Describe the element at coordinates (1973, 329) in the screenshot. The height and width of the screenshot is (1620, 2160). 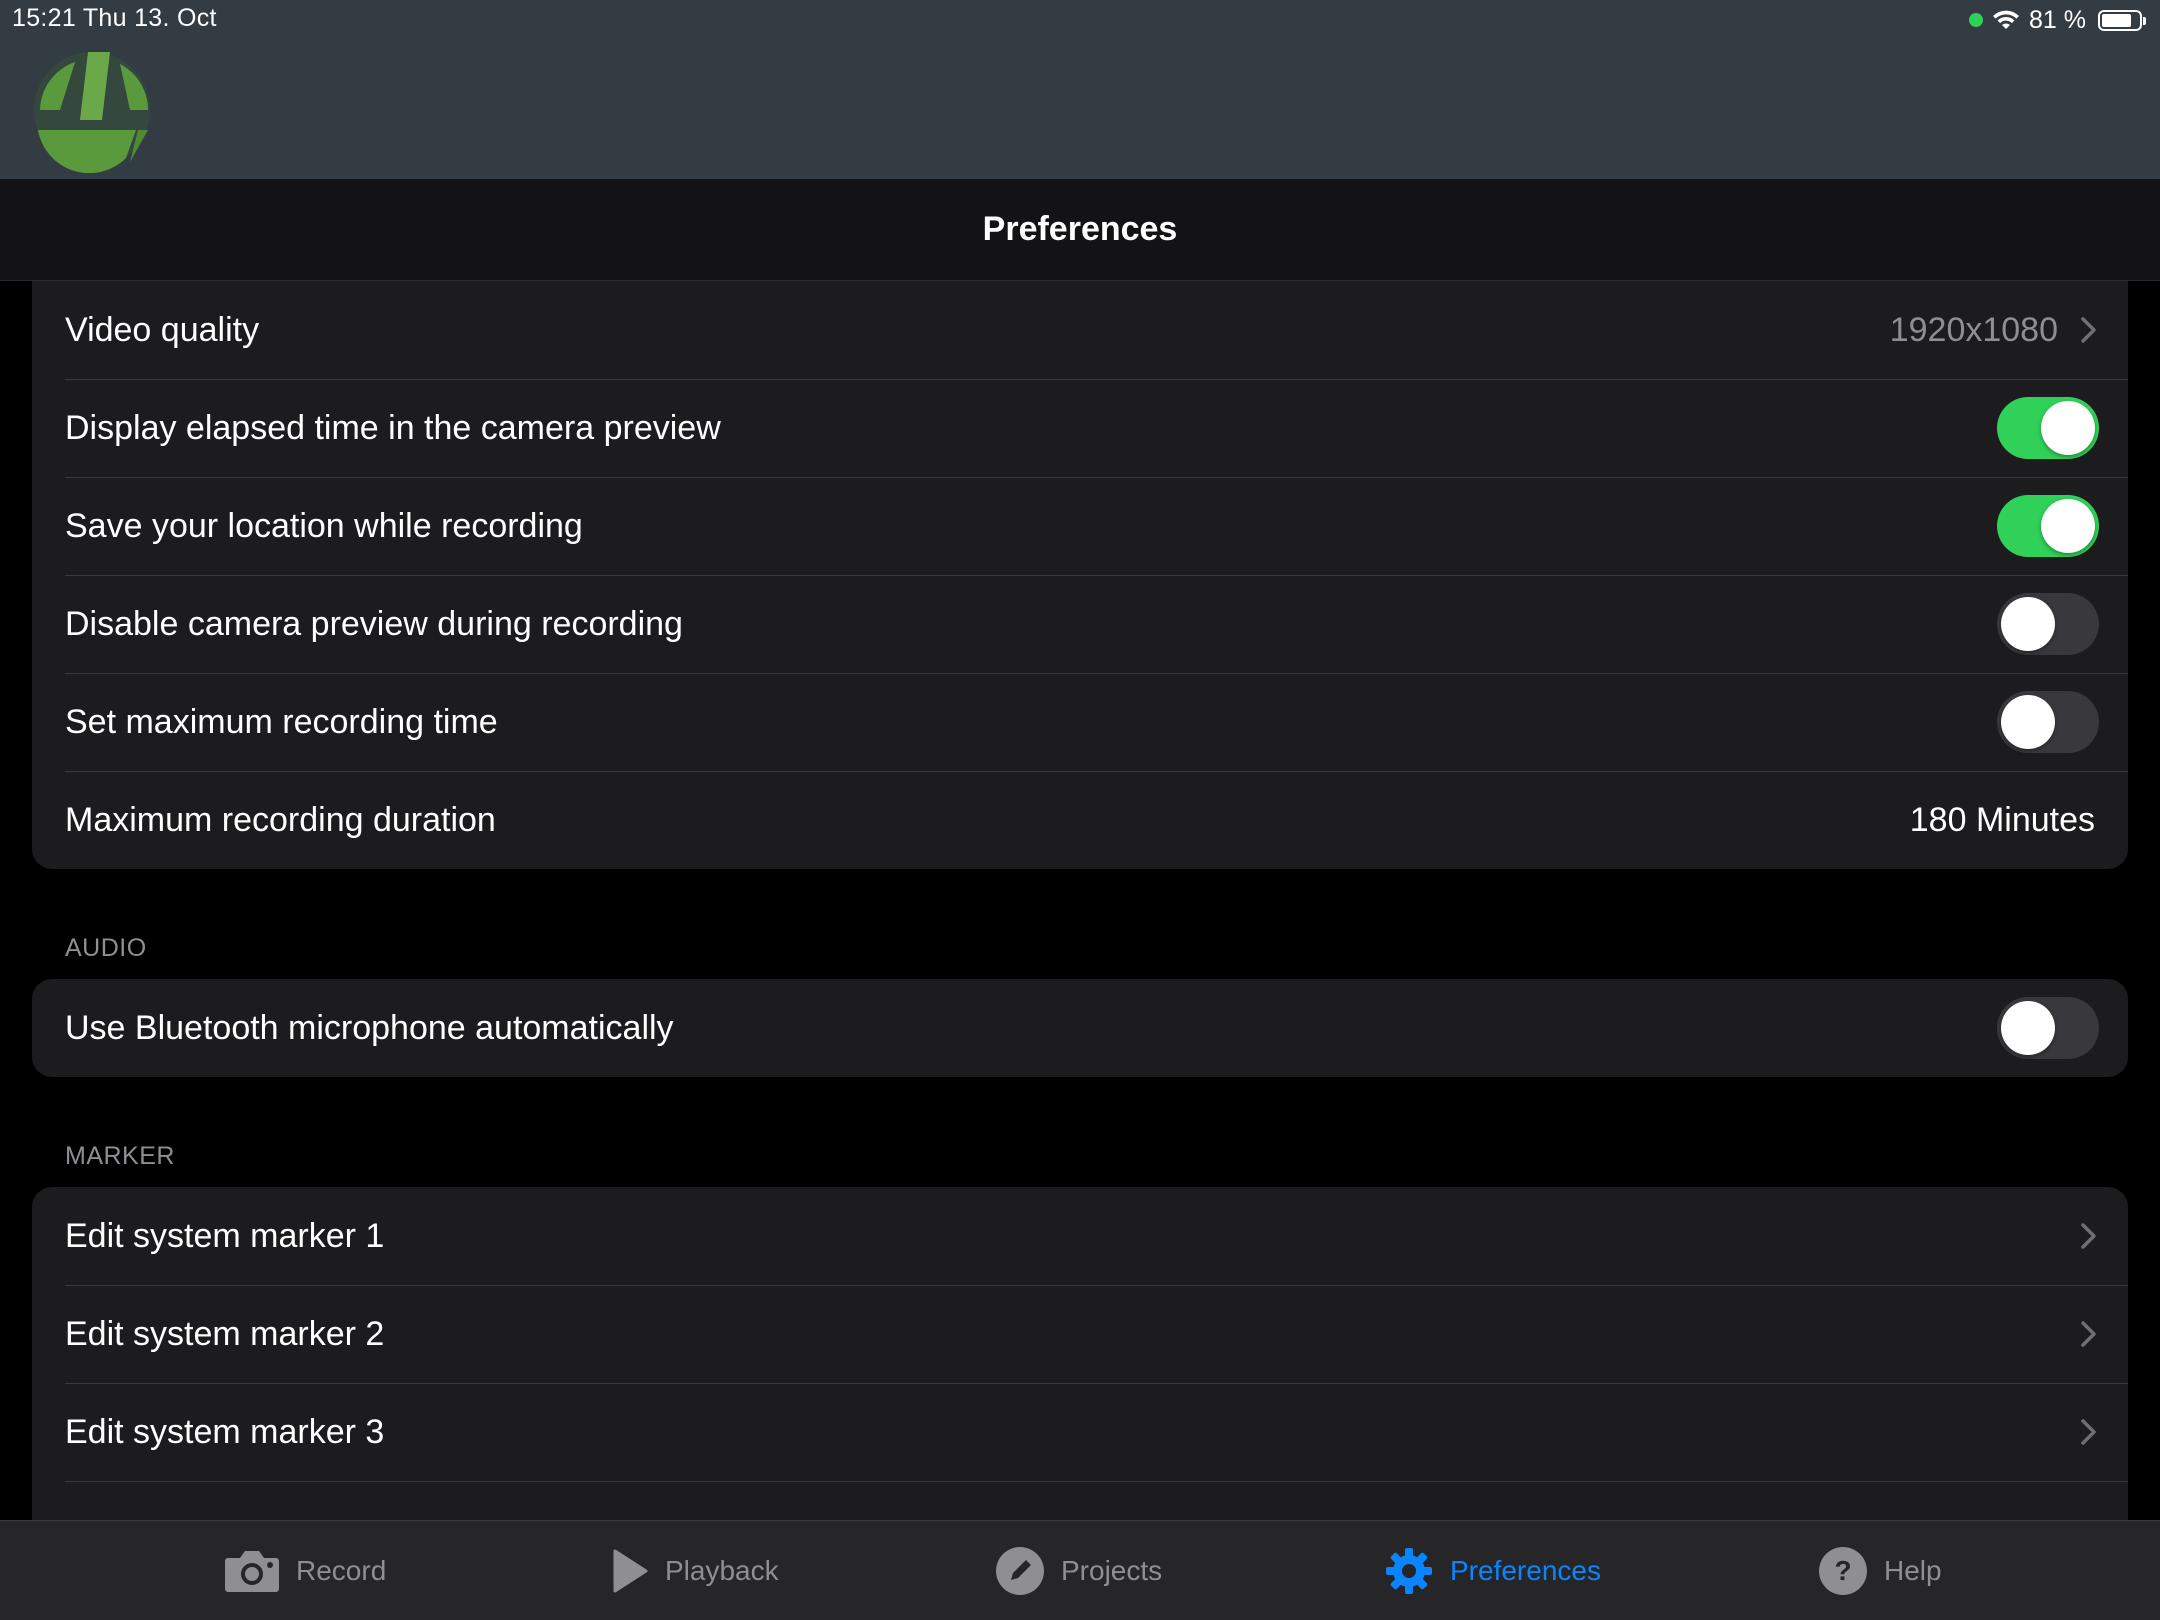
I see `video-quality-value: 1920x1080` at that location.